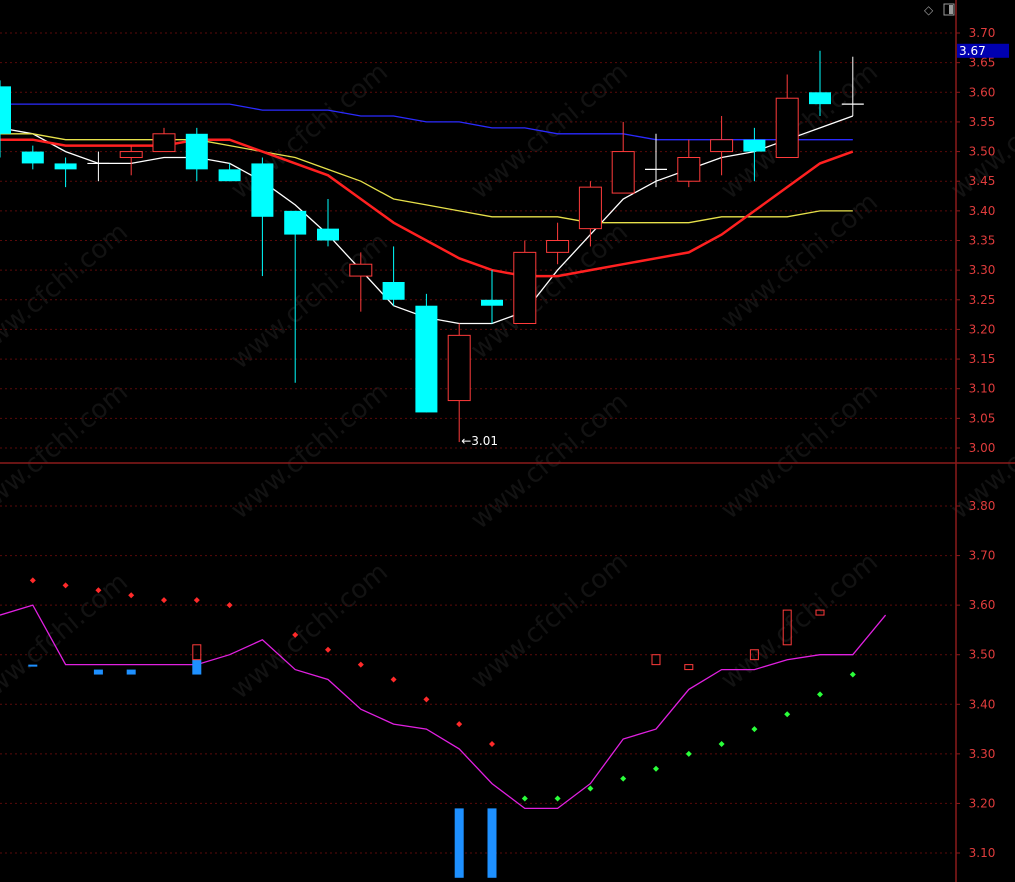 This screenshot has width=1015, height=882. I want to click on ma-line-blue, so click(426, 122).